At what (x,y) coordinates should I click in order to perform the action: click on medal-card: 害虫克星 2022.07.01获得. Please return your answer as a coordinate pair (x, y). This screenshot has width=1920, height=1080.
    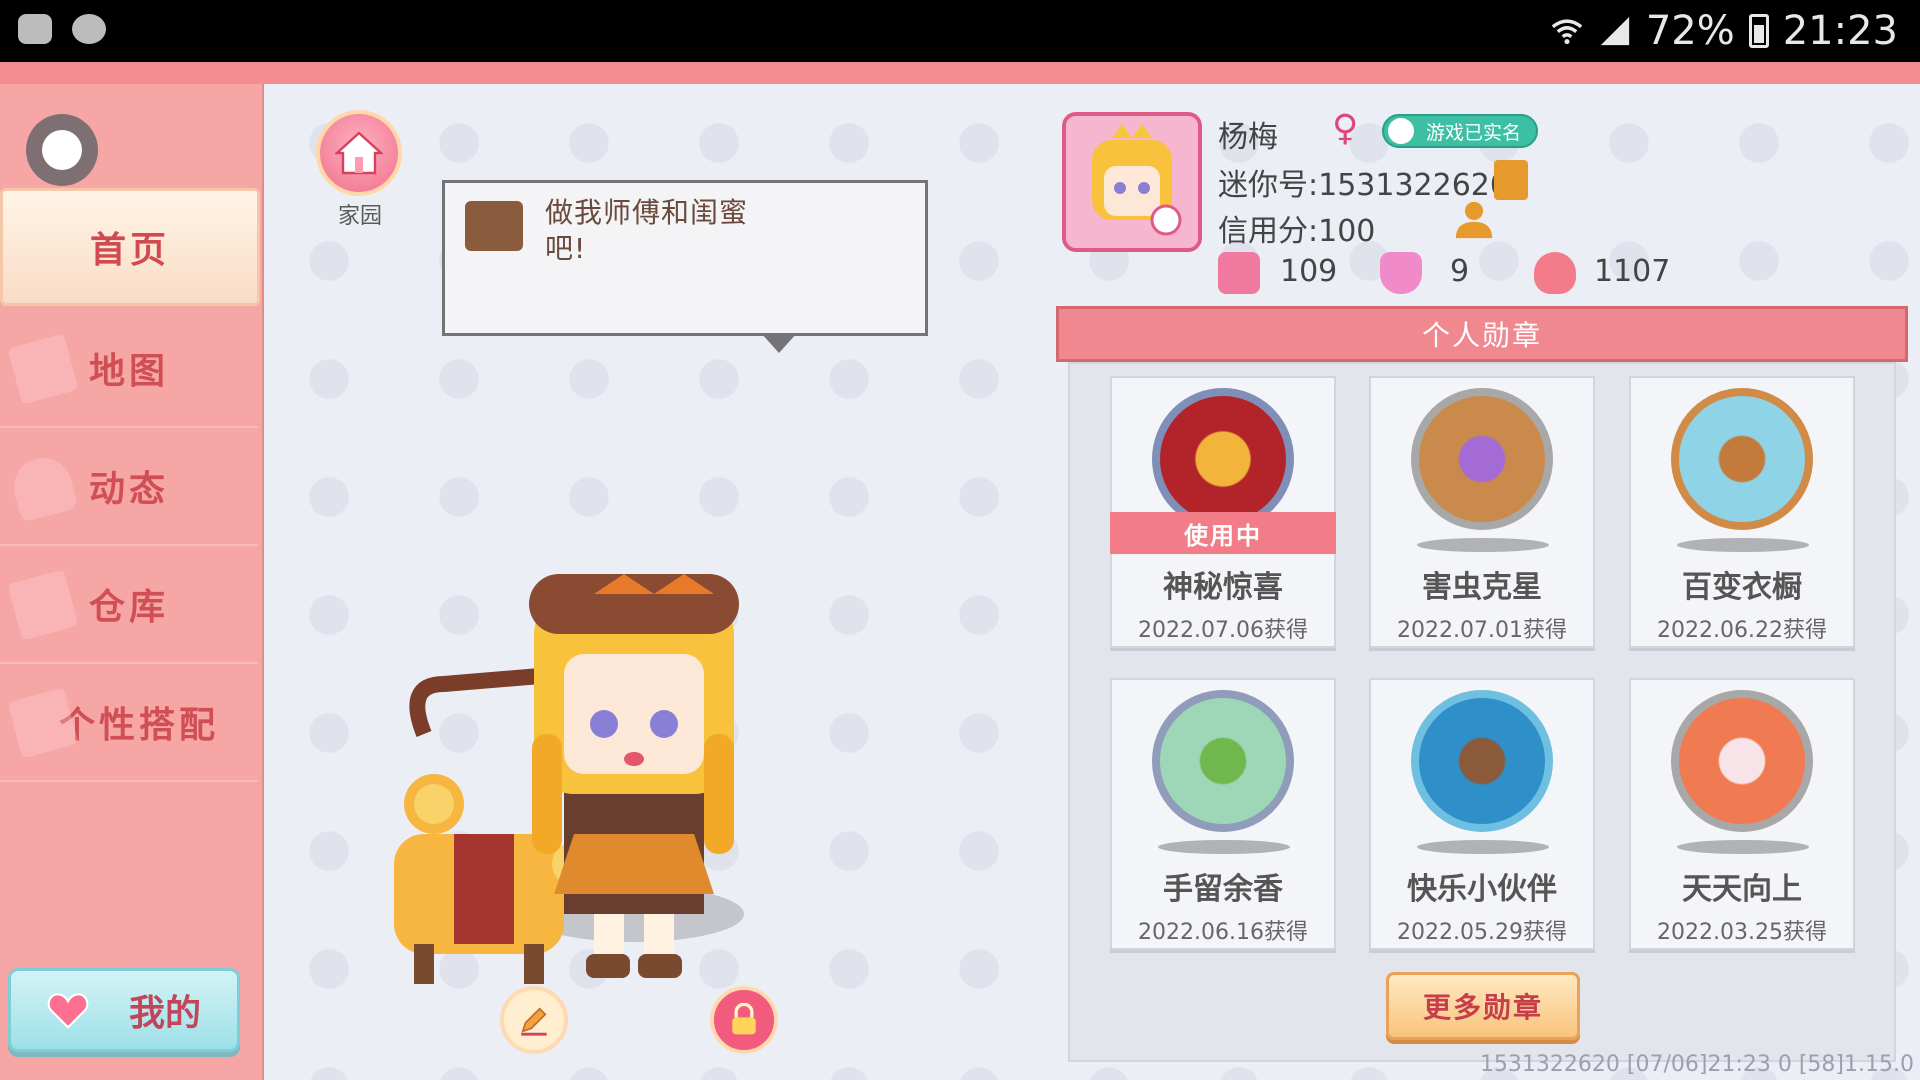
    Looking at the image, I should click on (1482, 512).